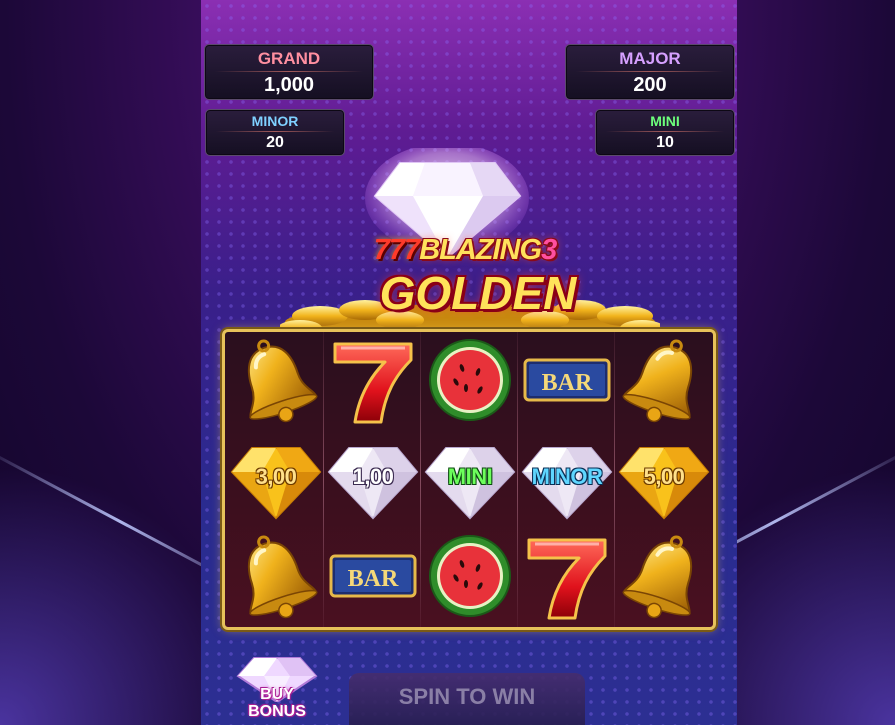 This screenshot has width=895, height=725. What do you see at coordinates (480, 250) in the screenshot?
I see `logo-blazing-text: BLAZING` at bounding box center [480, 250].